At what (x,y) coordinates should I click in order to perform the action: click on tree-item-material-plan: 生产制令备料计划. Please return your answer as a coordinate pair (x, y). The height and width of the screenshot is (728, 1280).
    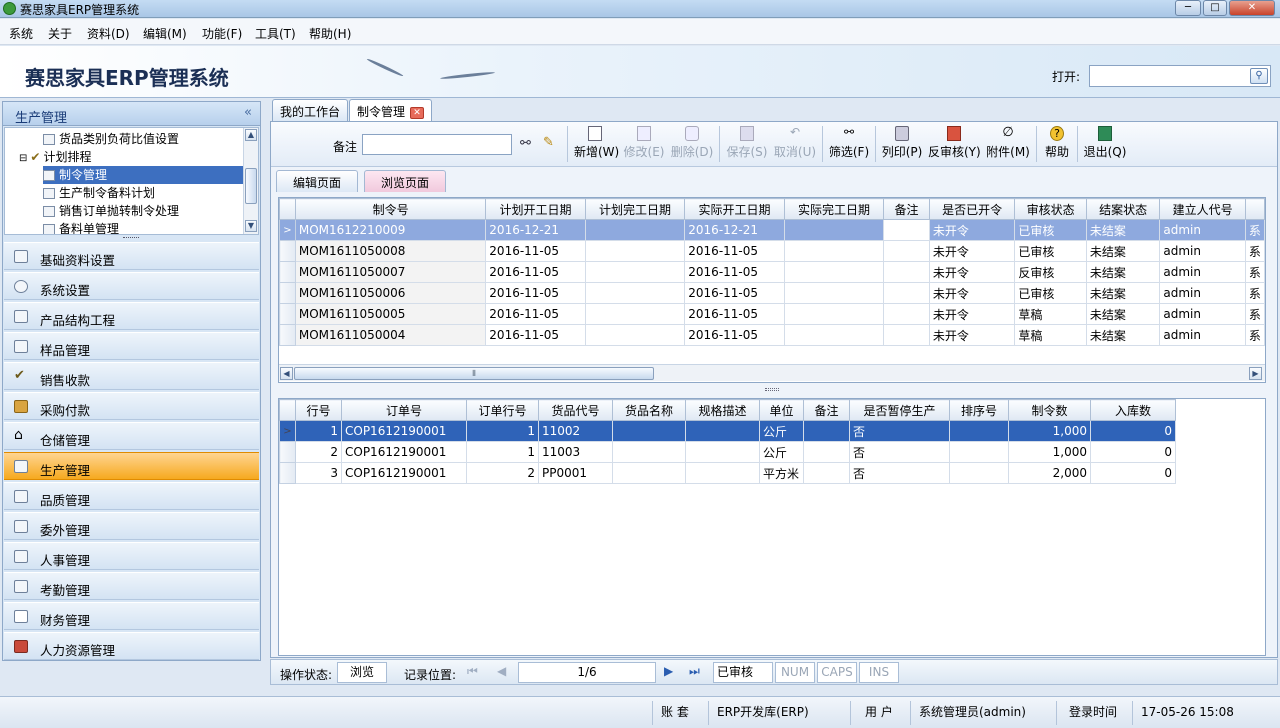
    Looking at the image, I should click on (99, 193).